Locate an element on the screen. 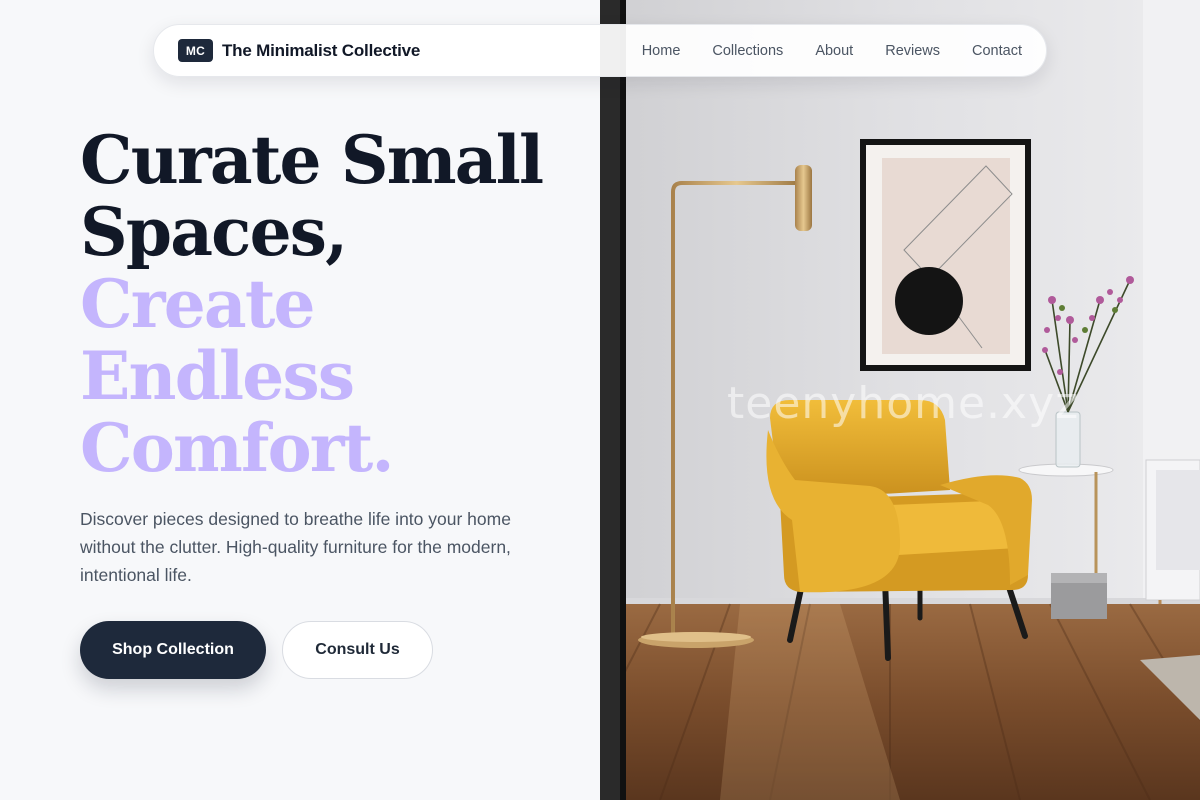 This screenshot has width=1200, height=800. nav-links: Home Collections About Reviews Contact is located at coordinates (832, 51).